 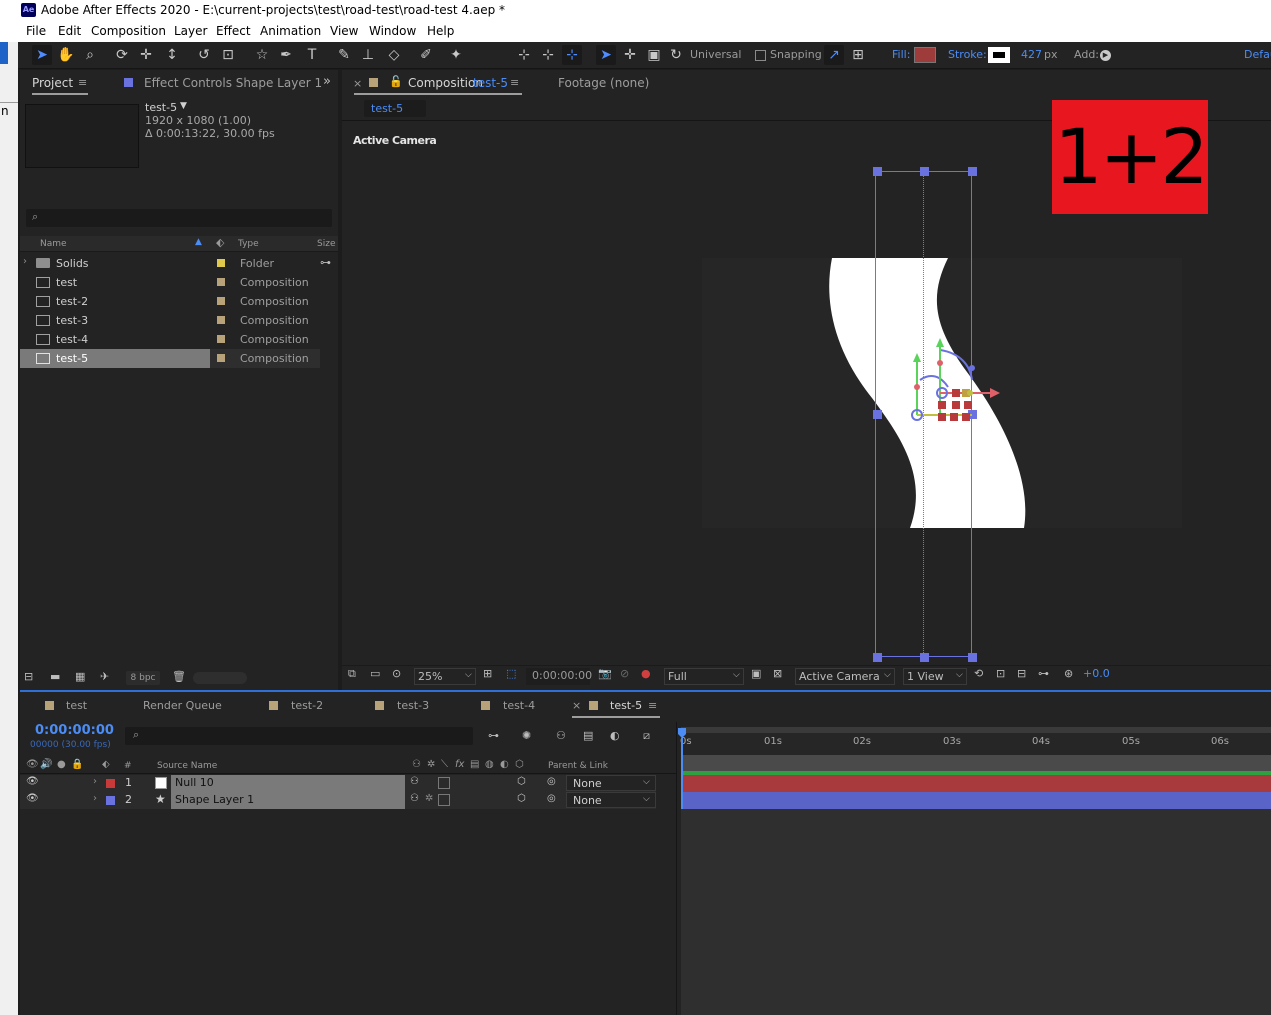 I want to click on zoom-tool-icon: ⌕, so click(x=90, y=55).